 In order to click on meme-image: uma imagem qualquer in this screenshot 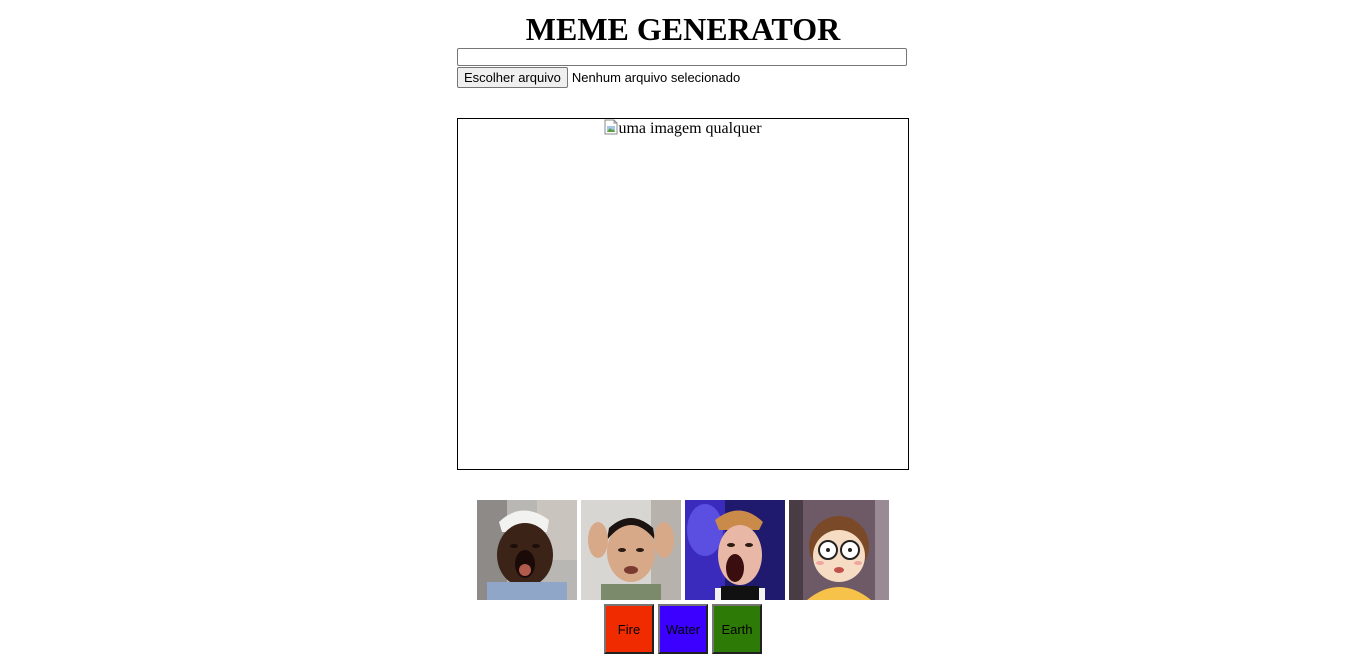, I will do `click(683, 128)`.